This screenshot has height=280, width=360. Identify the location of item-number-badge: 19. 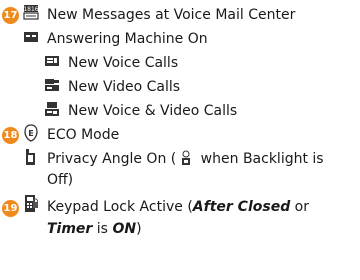
(10, 208).